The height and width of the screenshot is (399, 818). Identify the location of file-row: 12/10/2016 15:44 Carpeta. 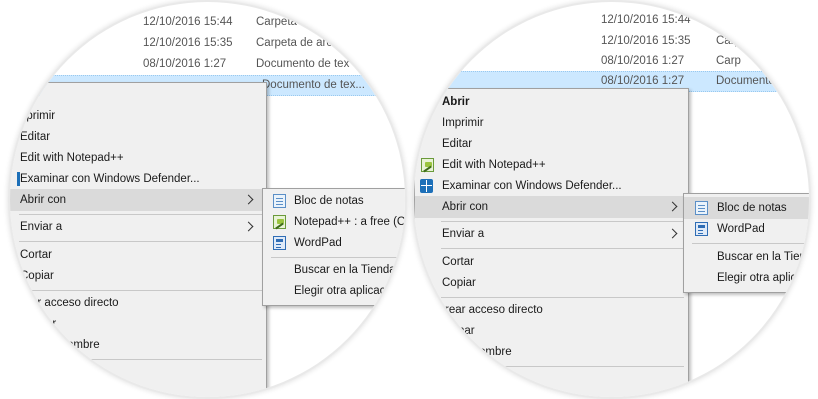
(207, 22).